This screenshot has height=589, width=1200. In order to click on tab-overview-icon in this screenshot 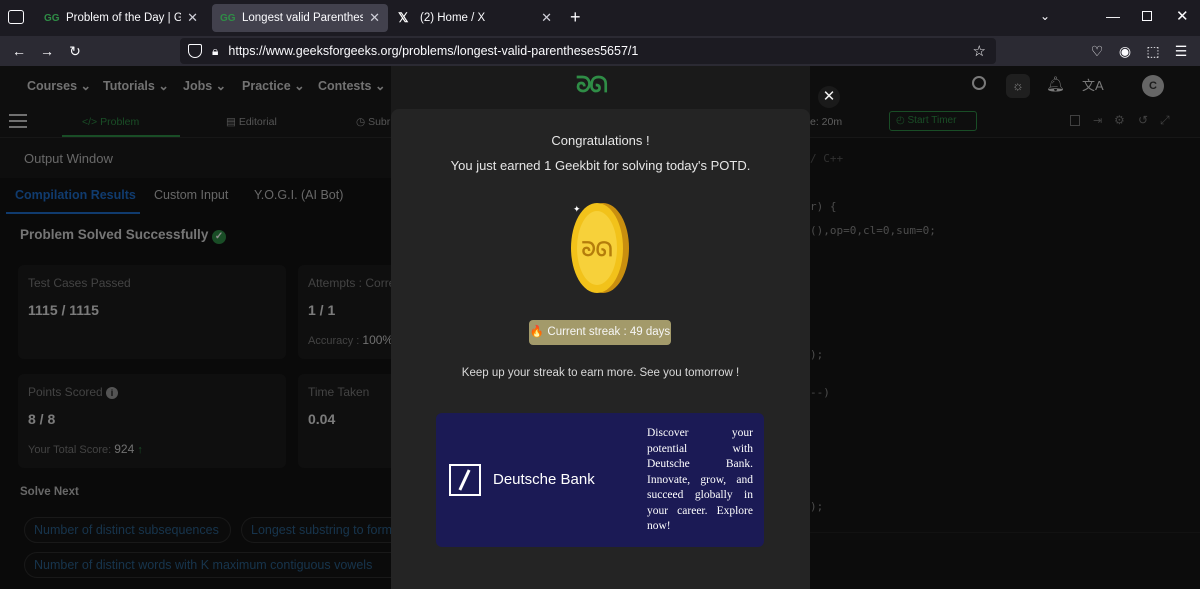, I will do `click(16, 17)`.